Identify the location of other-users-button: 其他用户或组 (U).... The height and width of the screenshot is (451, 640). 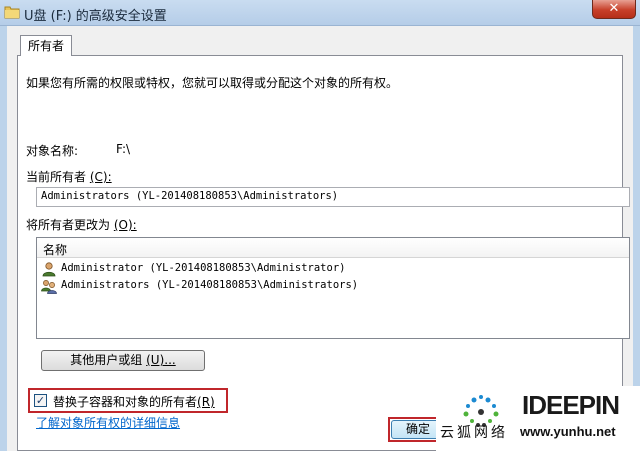
(123, 360).